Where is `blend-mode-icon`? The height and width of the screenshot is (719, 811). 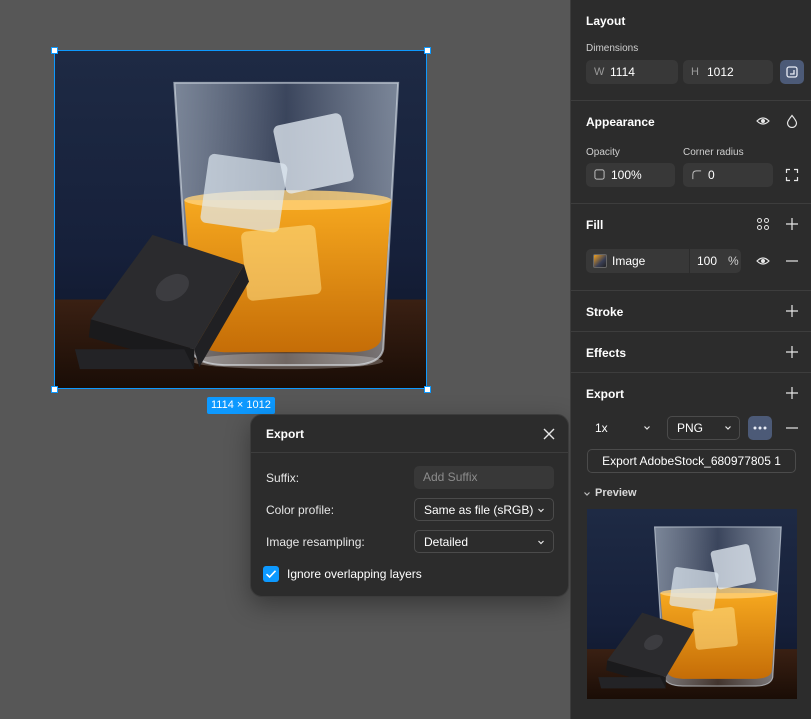 blend-mode-icon is located at coordinates (792, 121).